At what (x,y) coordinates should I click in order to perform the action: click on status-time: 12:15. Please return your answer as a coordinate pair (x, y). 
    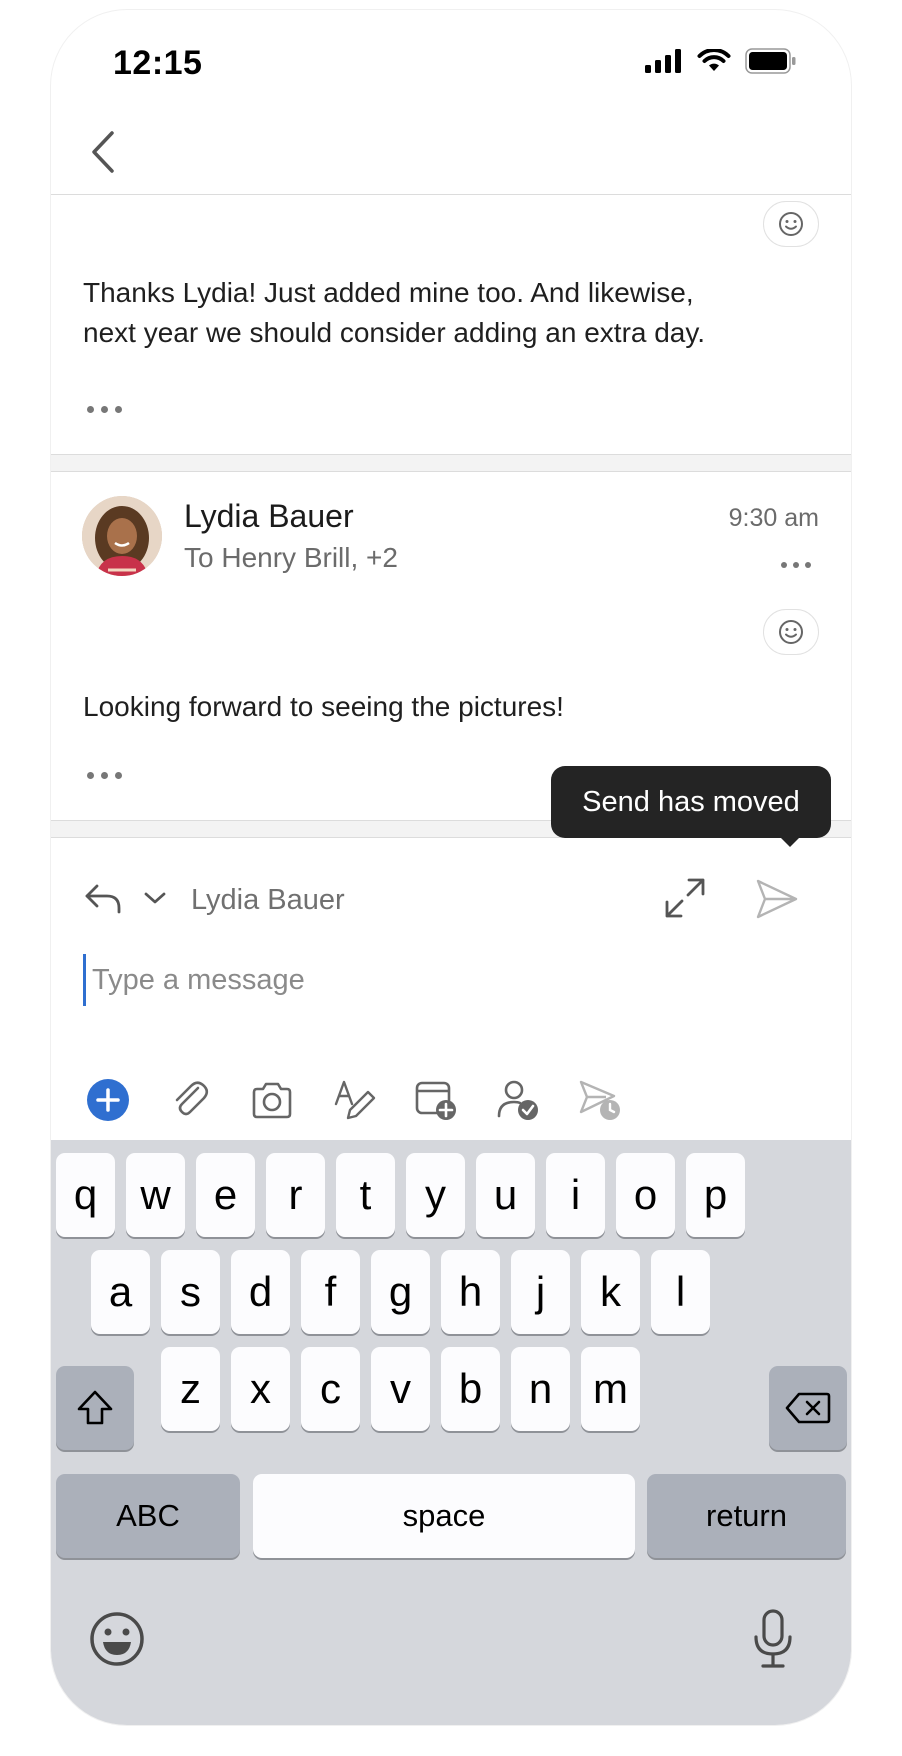
    Looking at the image, I should click on (158, 63).